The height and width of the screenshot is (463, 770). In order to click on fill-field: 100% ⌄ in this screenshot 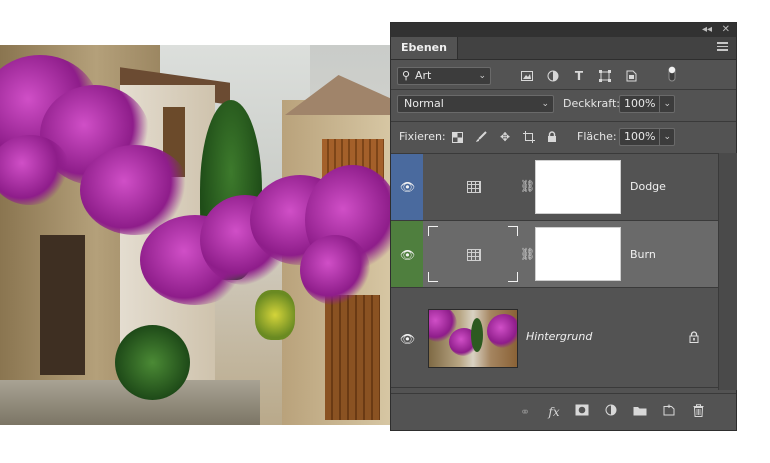, I will do `click(647, 137)`.